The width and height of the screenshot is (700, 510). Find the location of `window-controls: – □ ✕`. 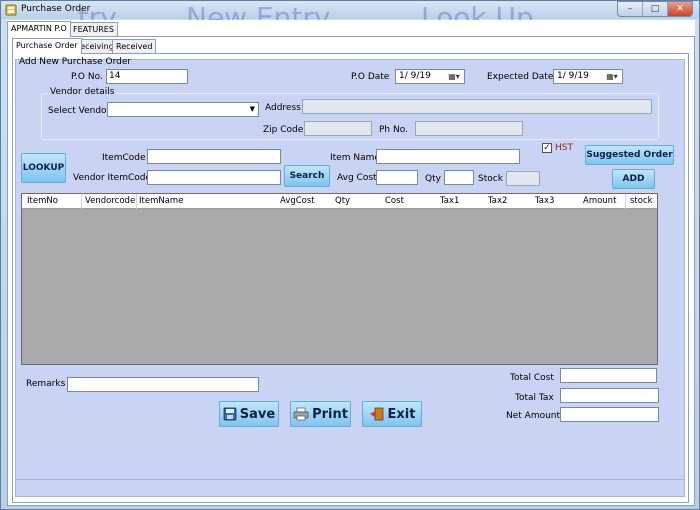

window-controls: – □ ✕ is located at coordinates (655, 9).